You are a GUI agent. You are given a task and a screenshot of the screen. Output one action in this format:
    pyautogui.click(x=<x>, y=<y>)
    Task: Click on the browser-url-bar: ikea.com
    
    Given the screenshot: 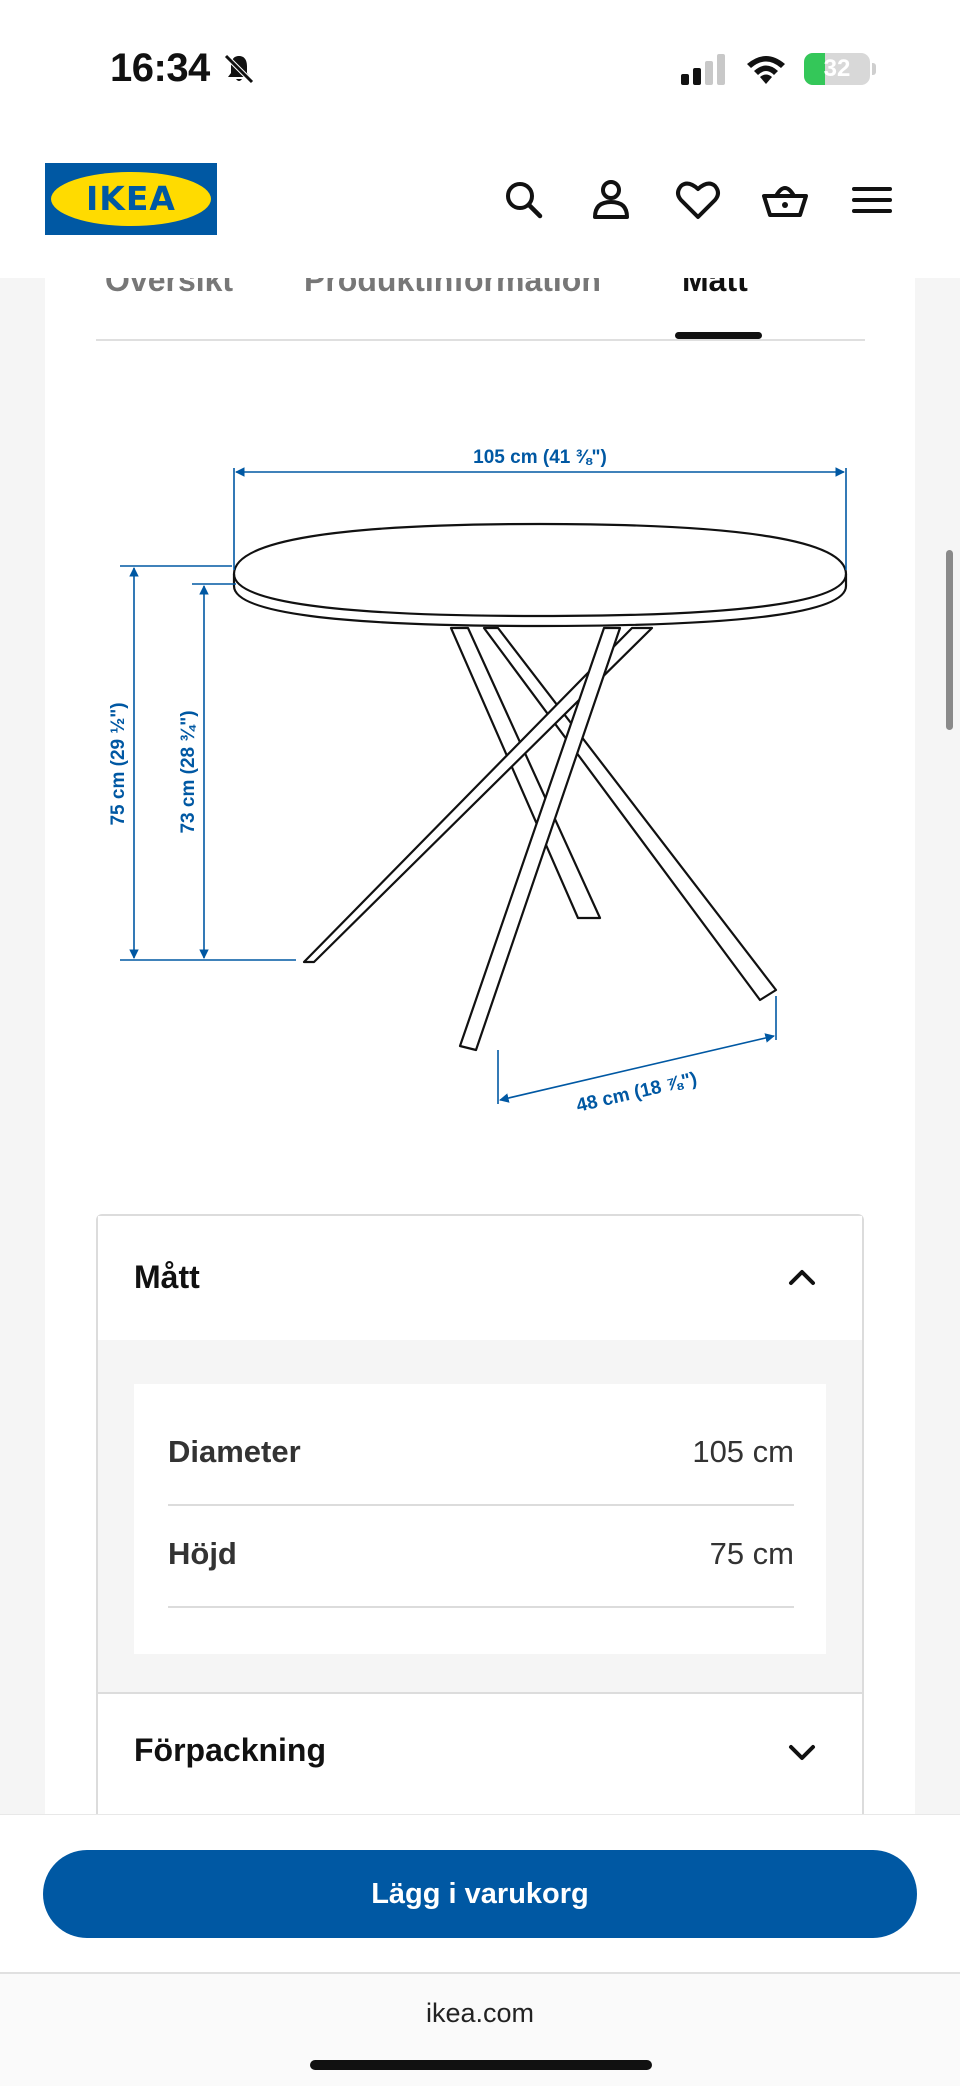 What is the action you would take?
    pyautogui.click(x=480, y=2029)
    